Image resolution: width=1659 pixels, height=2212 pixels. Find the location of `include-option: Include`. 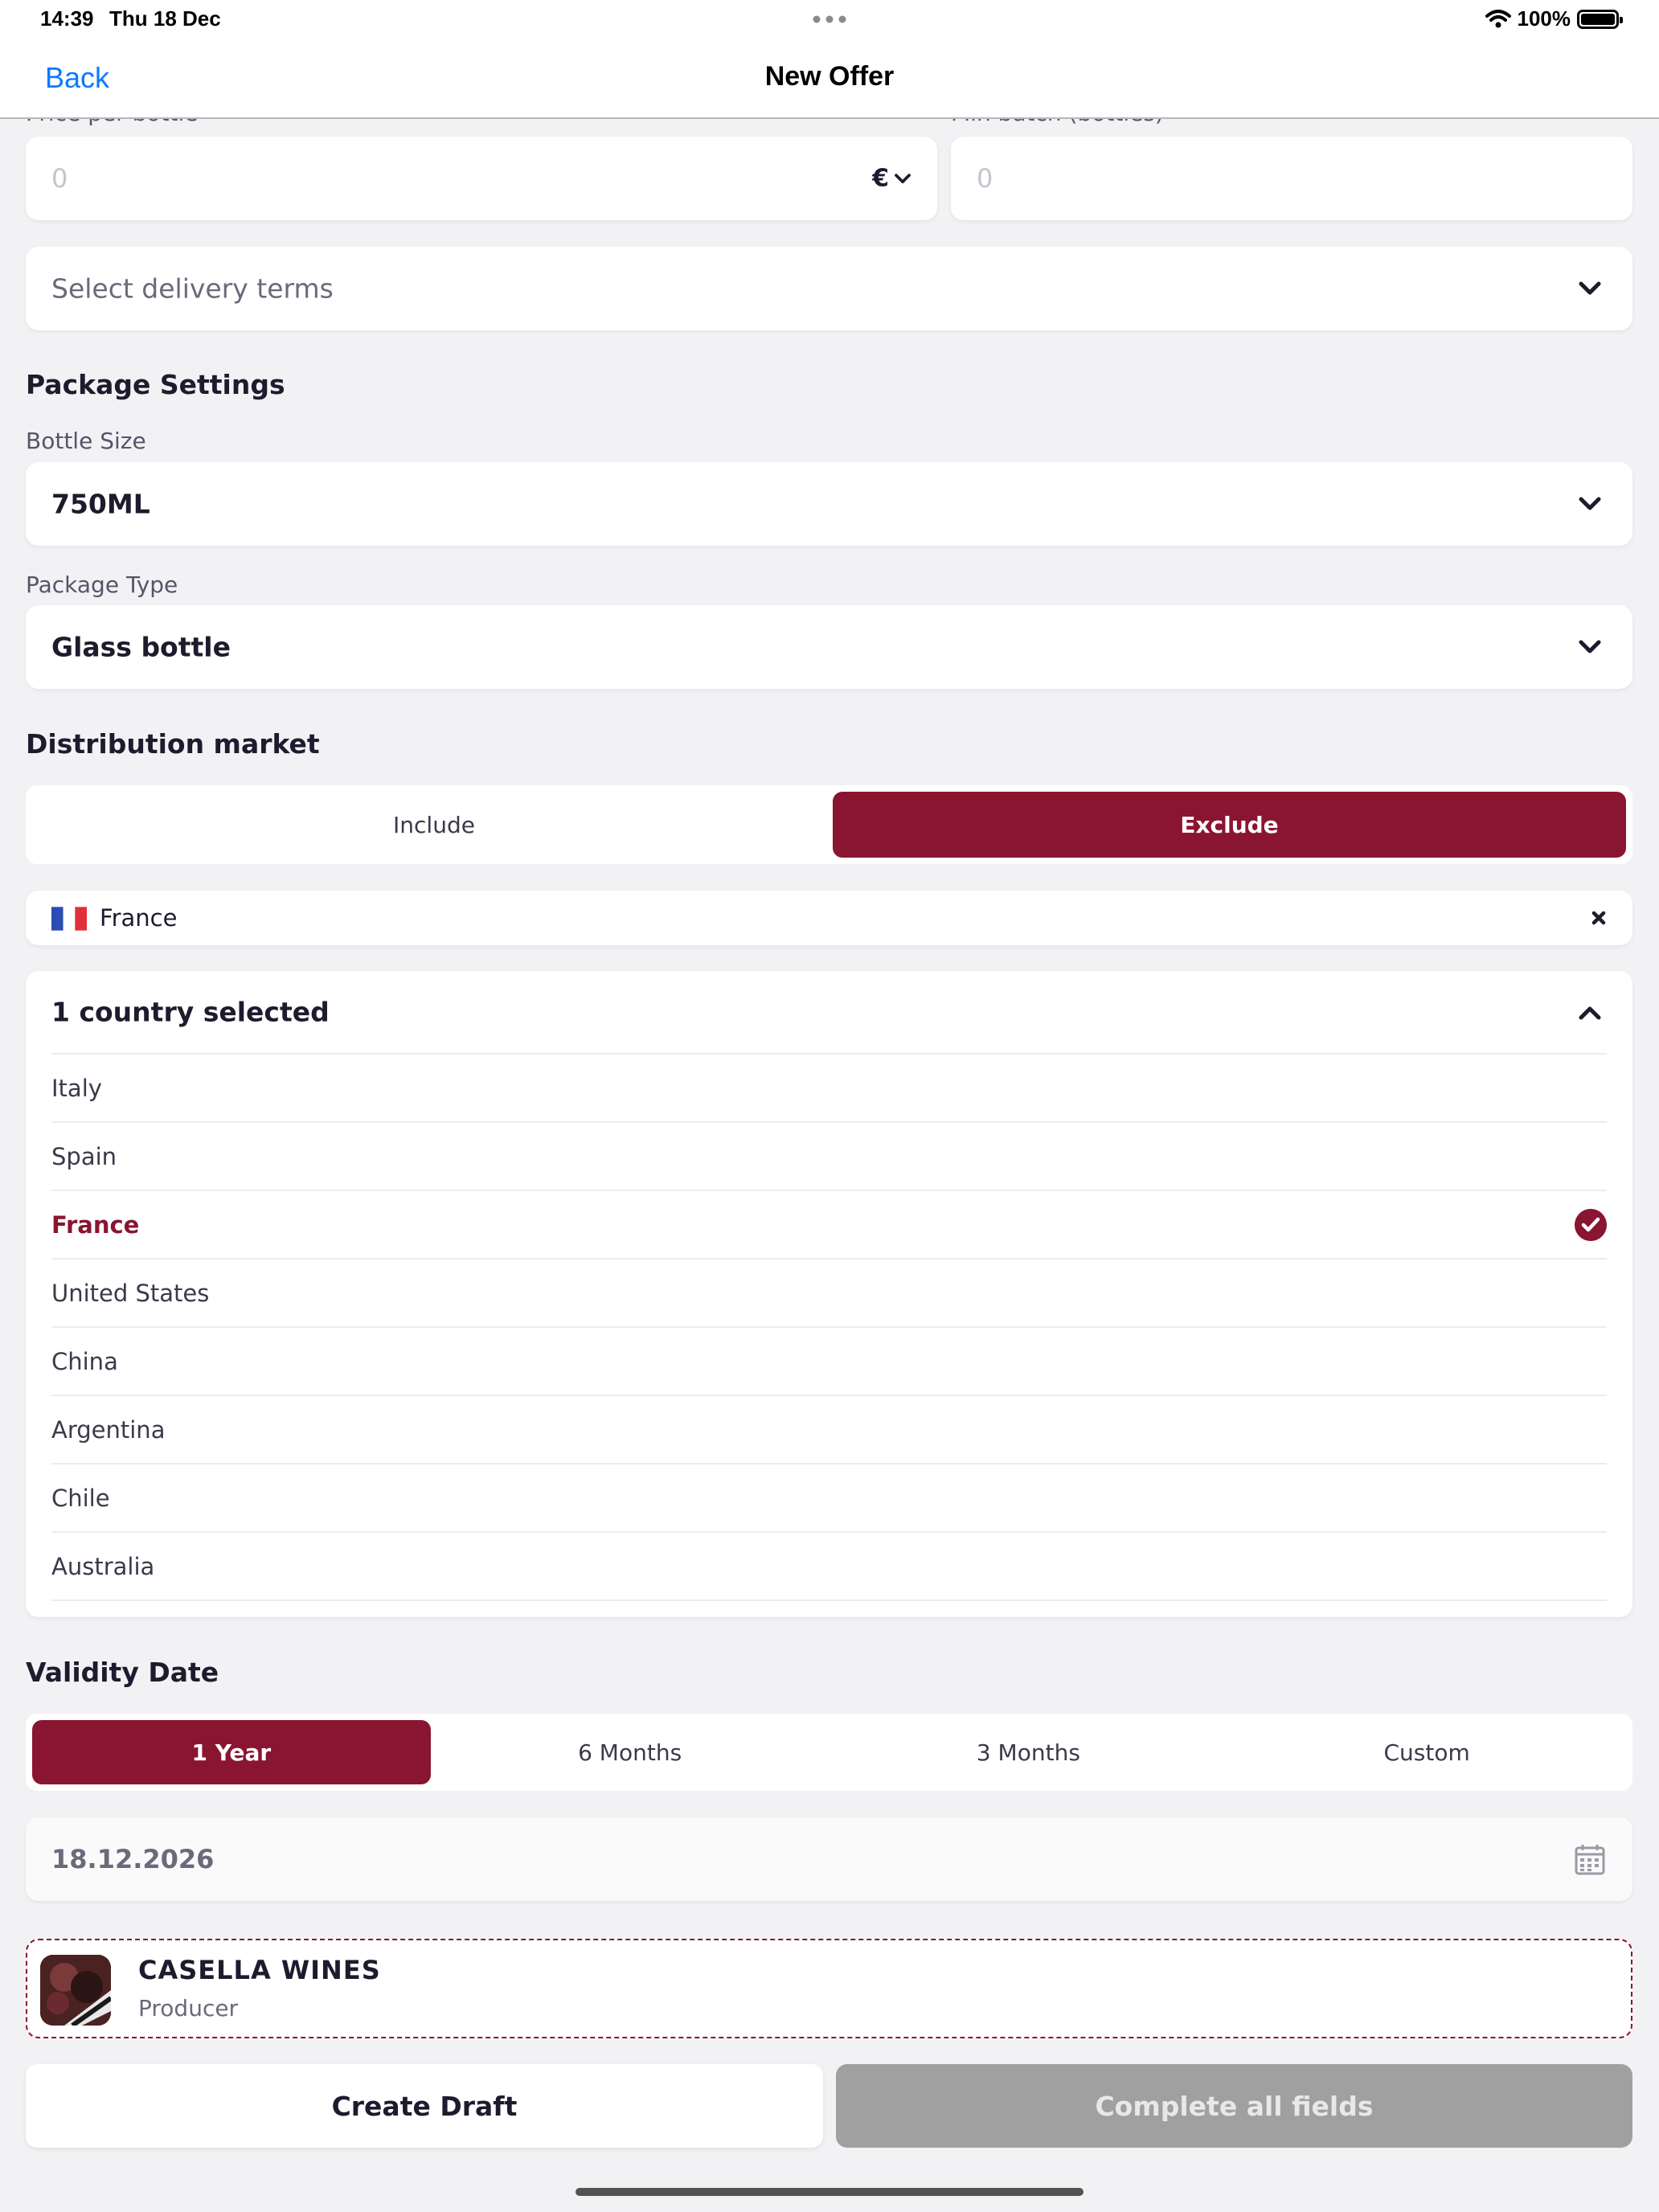

include-option: Include is located at coordinates (434, 825).